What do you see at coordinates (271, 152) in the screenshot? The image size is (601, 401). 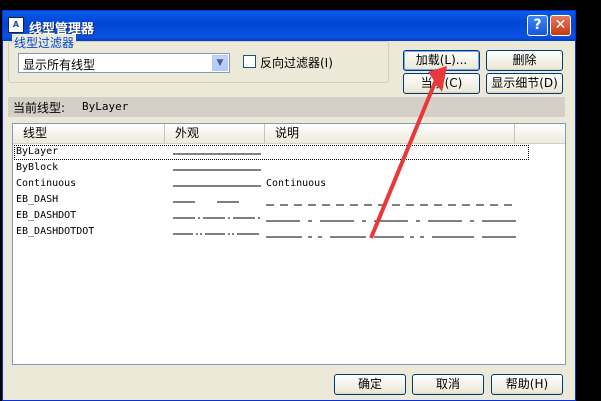 I see `selection-focus-outline` at bounding box center [271, 152].